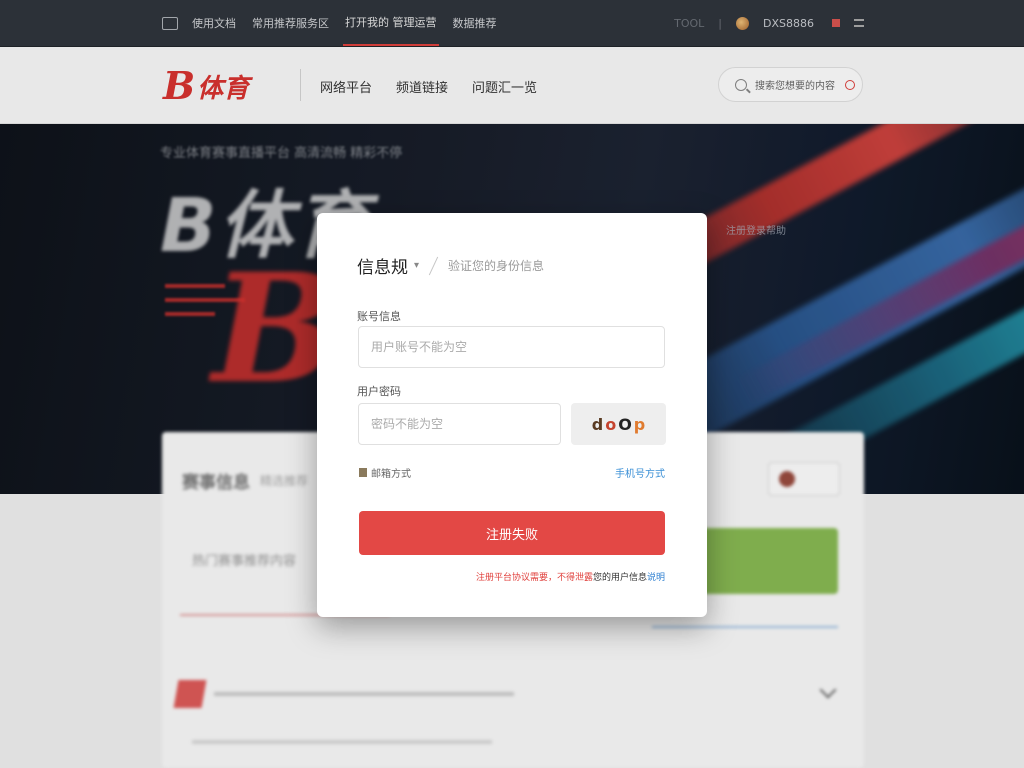 The image size is (1024, 768). I want to click on username-input, so click(511, 347).